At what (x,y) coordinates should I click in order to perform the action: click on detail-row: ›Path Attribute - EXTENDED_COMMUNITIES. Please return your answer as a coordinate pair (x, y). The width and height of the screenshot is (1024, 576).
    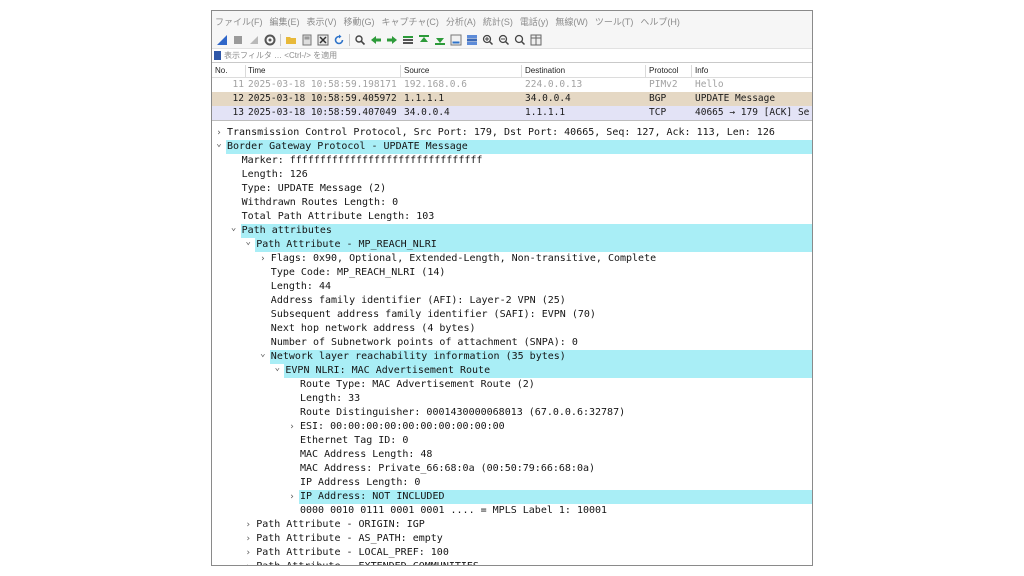
    Looking at the image, I should click on (512, 562).